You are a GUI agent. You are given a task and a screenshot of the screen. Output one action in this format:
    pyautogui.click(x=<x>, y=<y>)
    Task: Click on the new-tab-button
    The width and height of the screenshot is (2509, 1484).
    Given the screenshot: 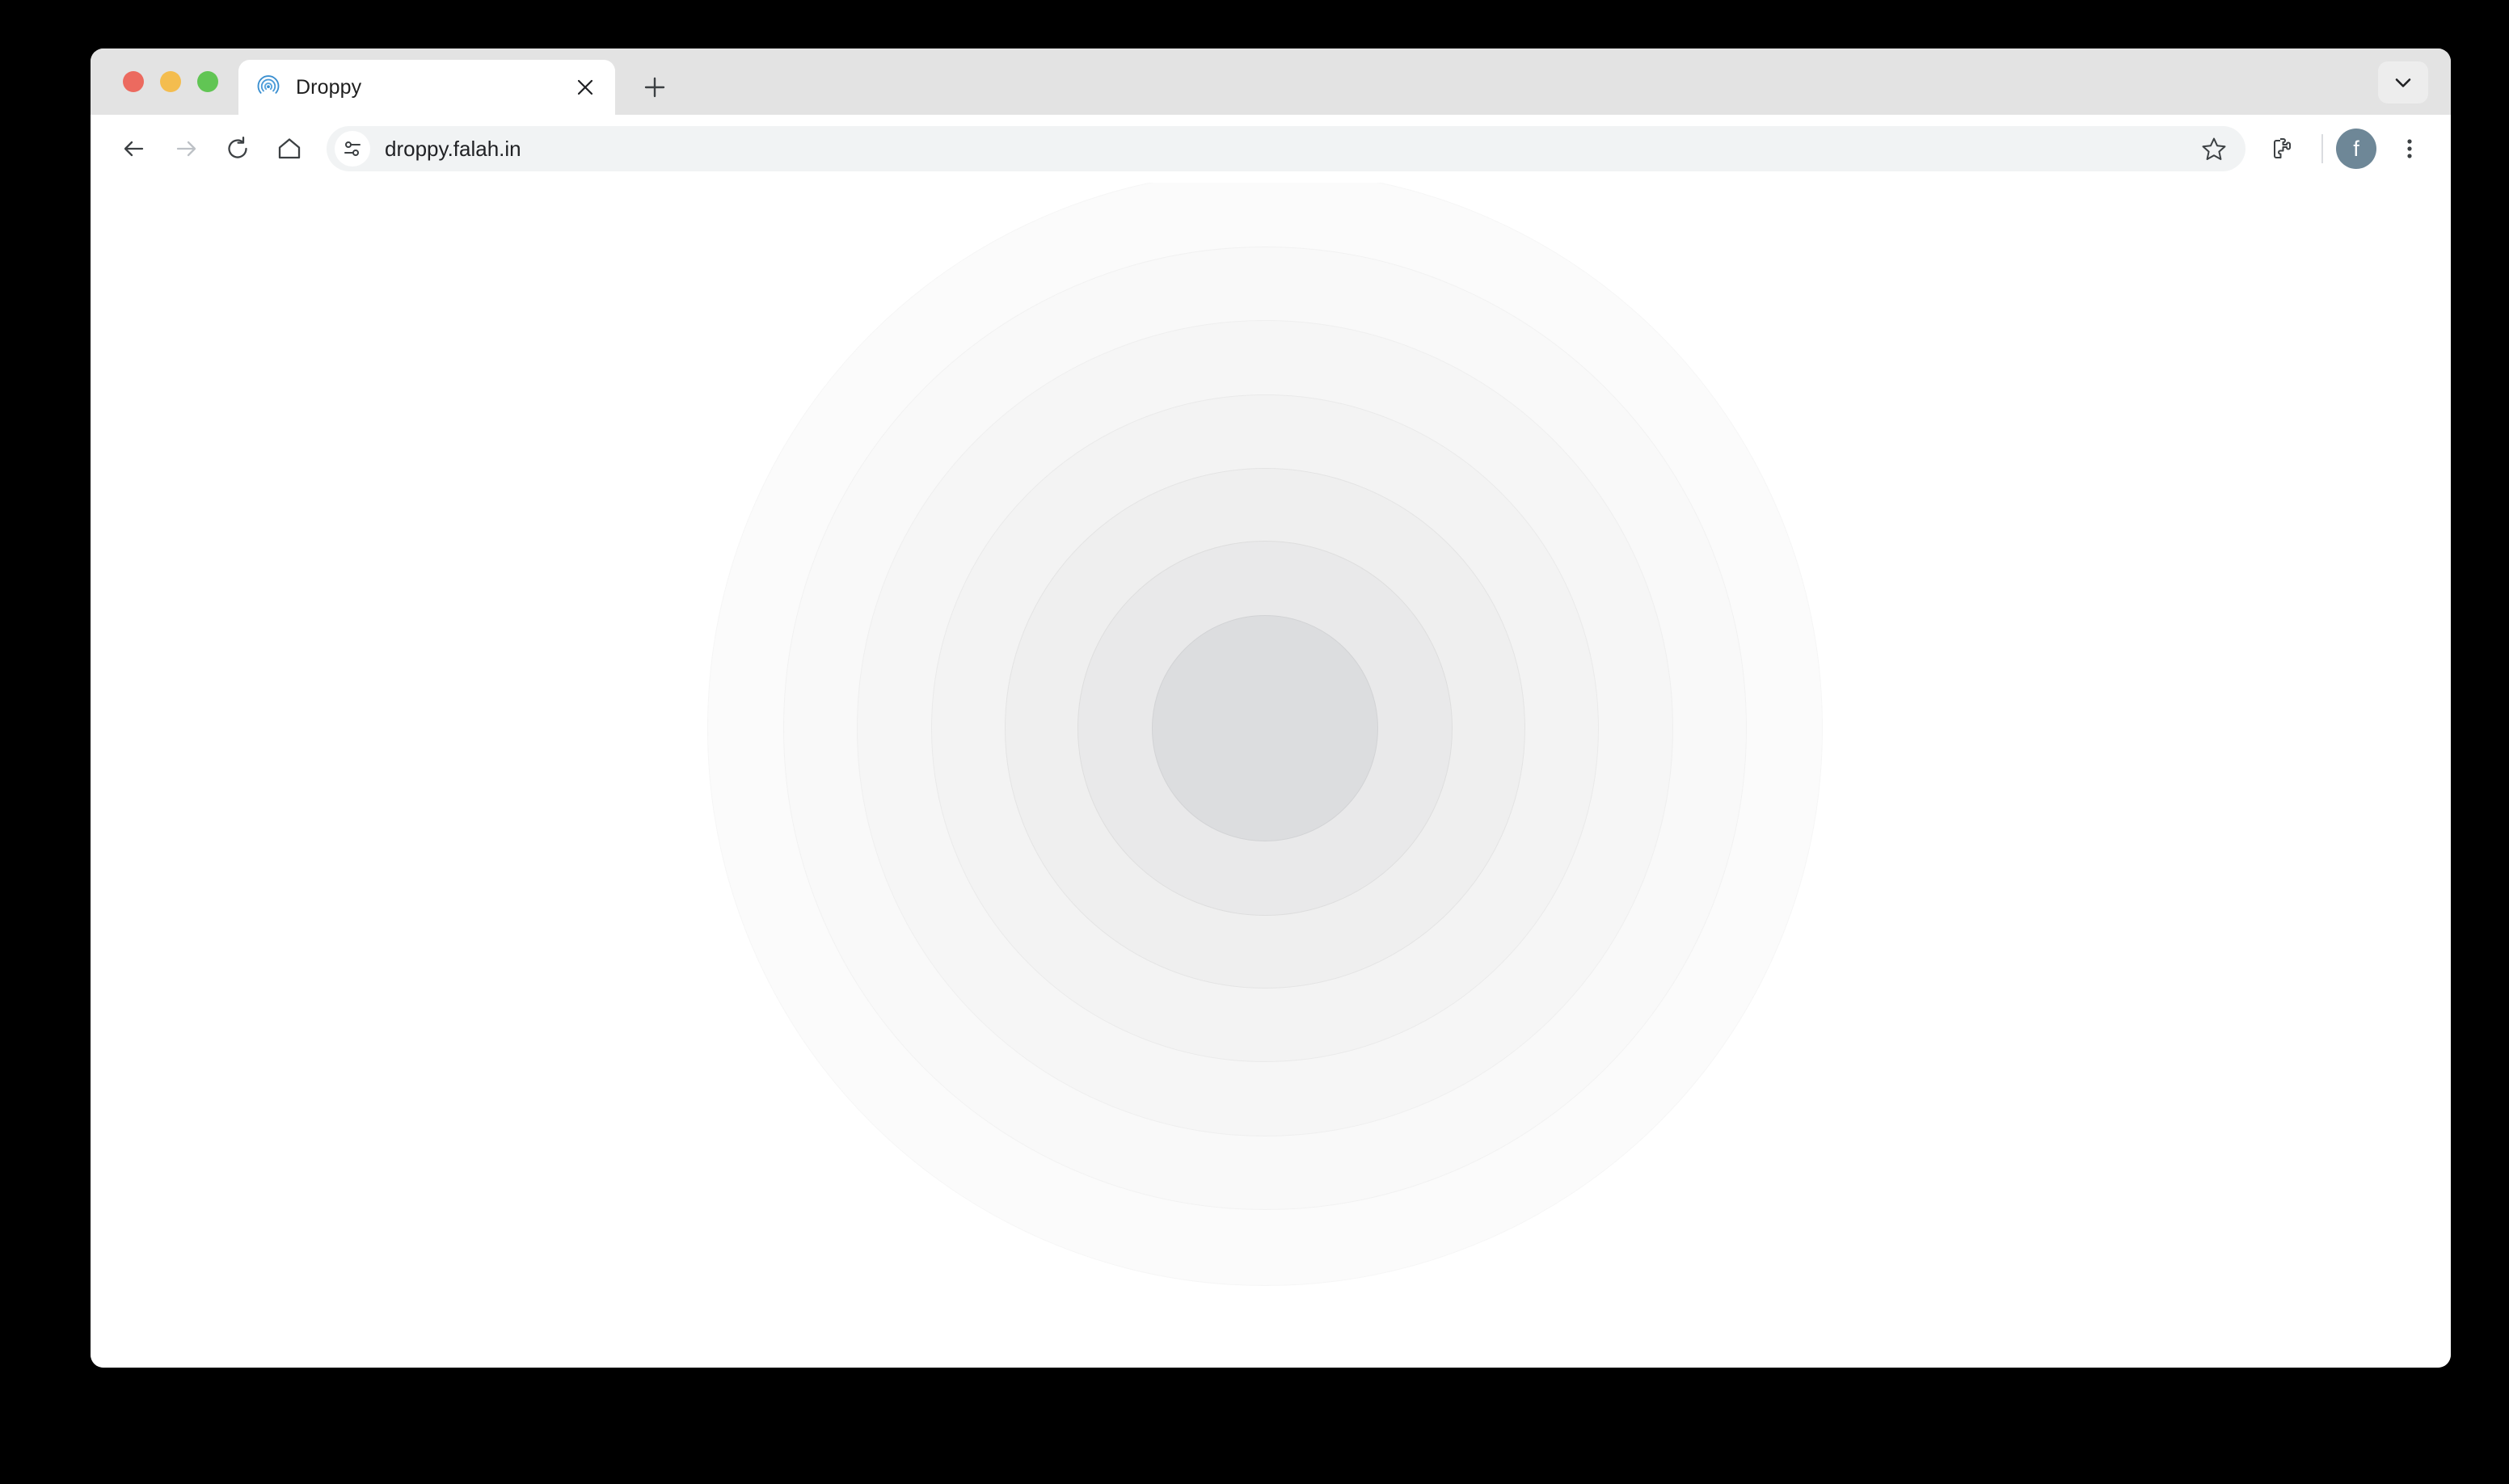 What is the action you would take?
    pyautogui.click(x=655, y=87)
    